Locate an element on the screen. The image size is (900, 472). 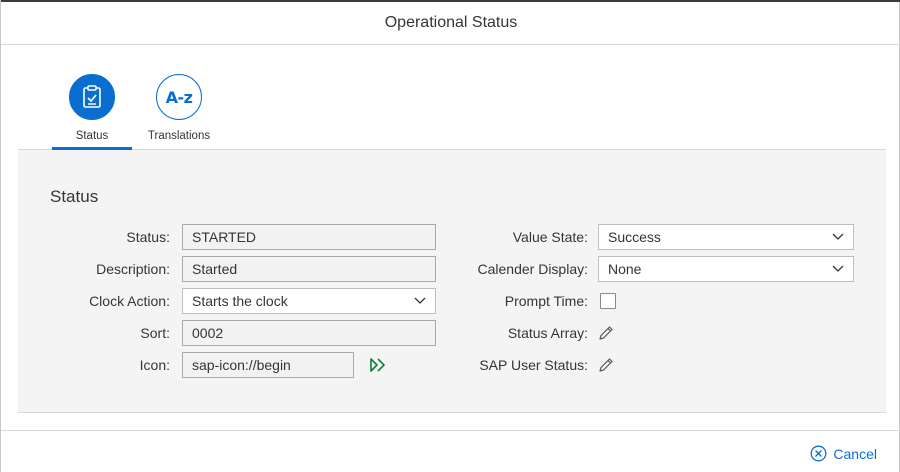
dialog-footer: Cancel is located at coordinates (450, 451).